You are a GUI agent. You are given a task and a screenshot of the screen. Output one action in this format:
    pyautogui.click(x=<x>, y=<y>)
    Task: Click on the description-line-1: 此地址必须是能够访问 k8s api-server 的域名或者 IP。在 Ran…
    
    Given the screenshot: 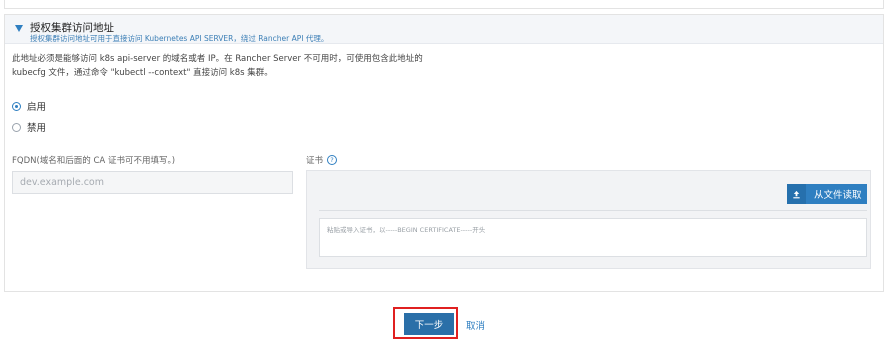 What is the action you would take?
    pyautogui.click(x=217, y=59)
    